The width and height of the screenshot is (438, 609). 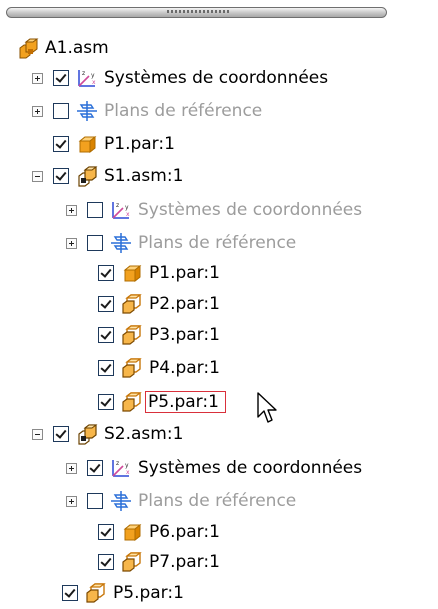 I want to click on tree-item-label: P7.par:1, so click(x=184, y=562).